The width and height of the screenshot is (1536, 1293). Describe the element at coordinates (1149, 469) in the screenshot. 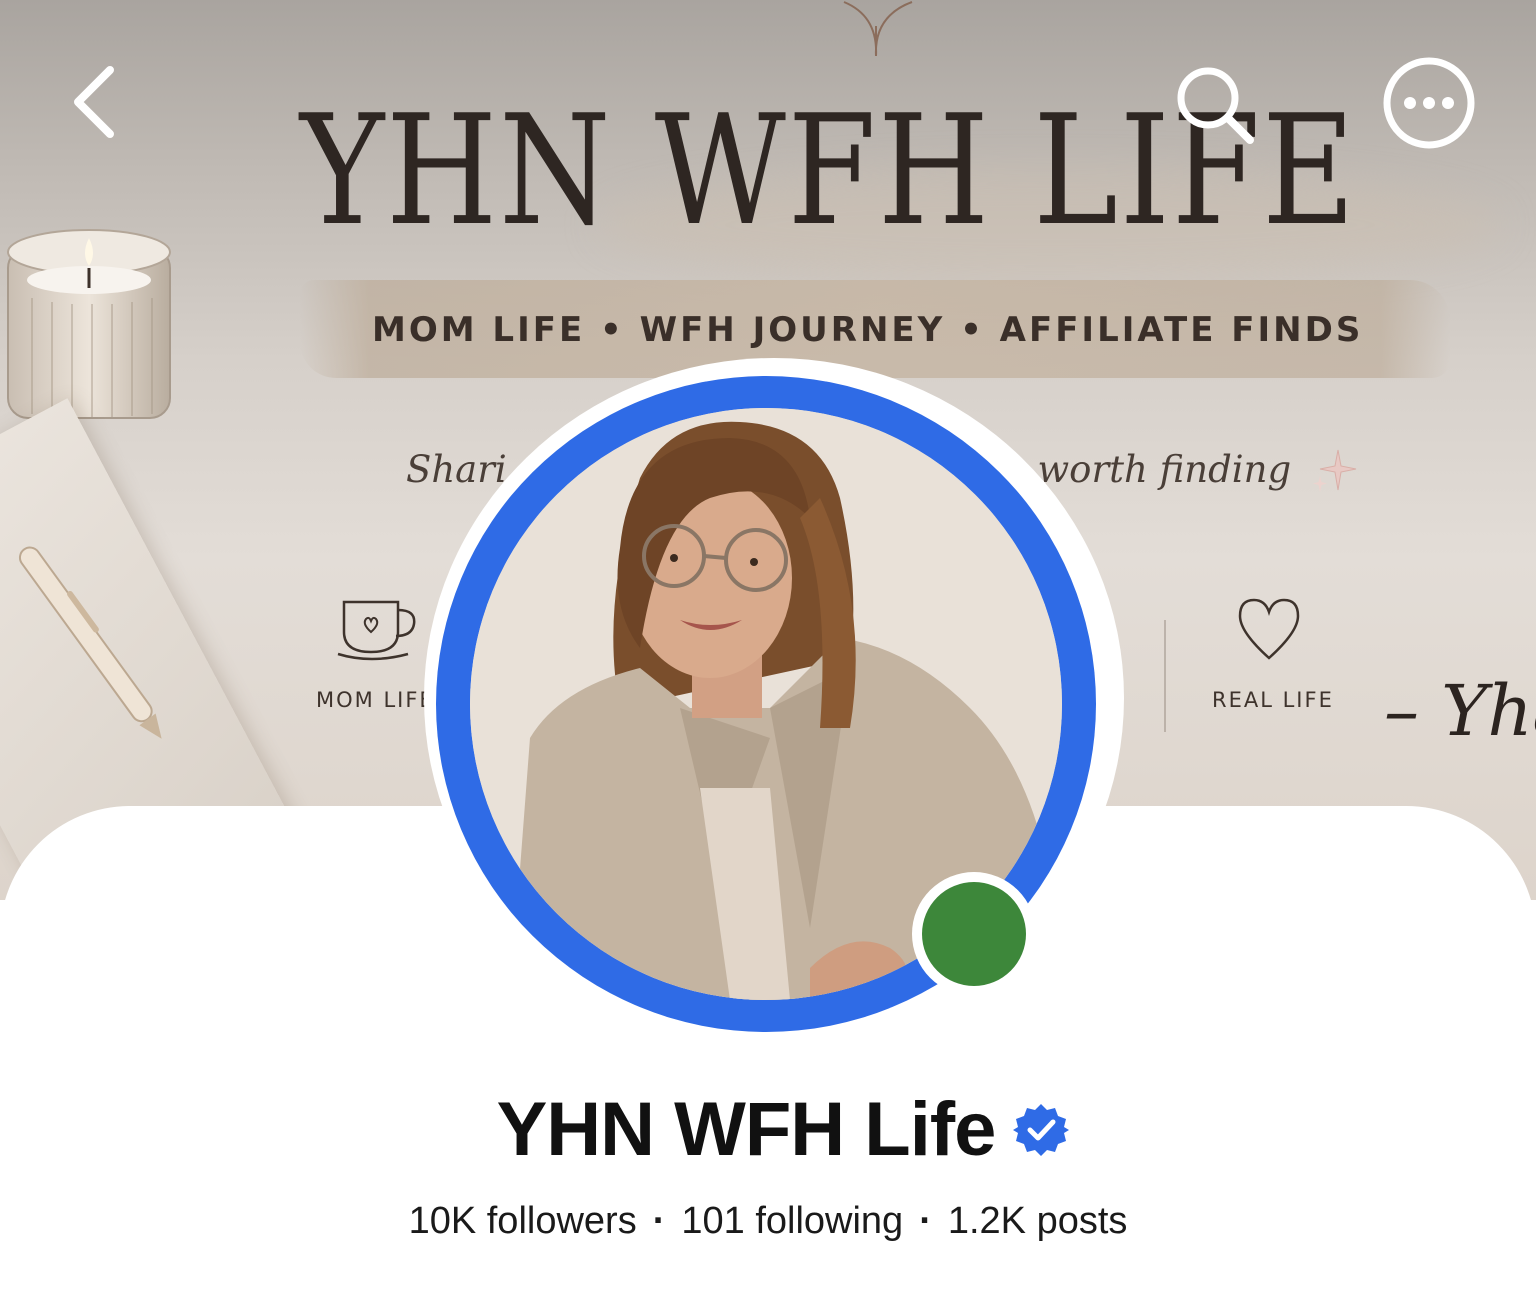

I see `cover-subline-right: s worth finding` at that location.